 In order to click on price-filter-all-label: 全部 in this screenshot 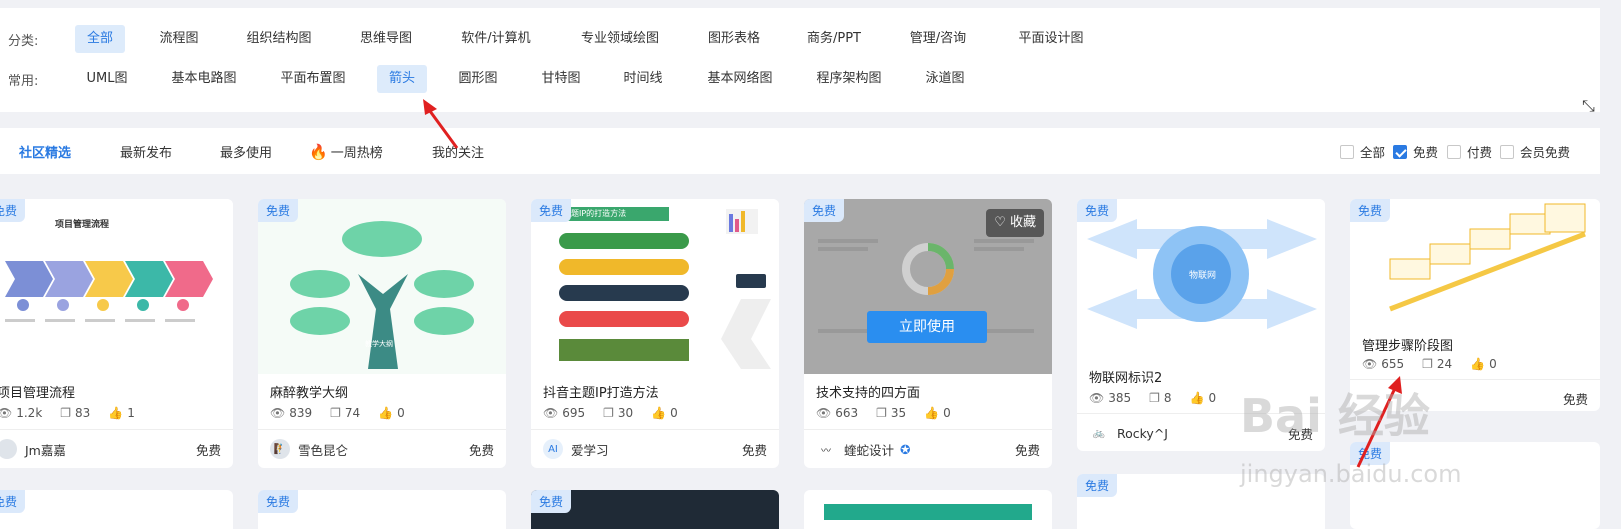, I will do `click(1373, 152)`.